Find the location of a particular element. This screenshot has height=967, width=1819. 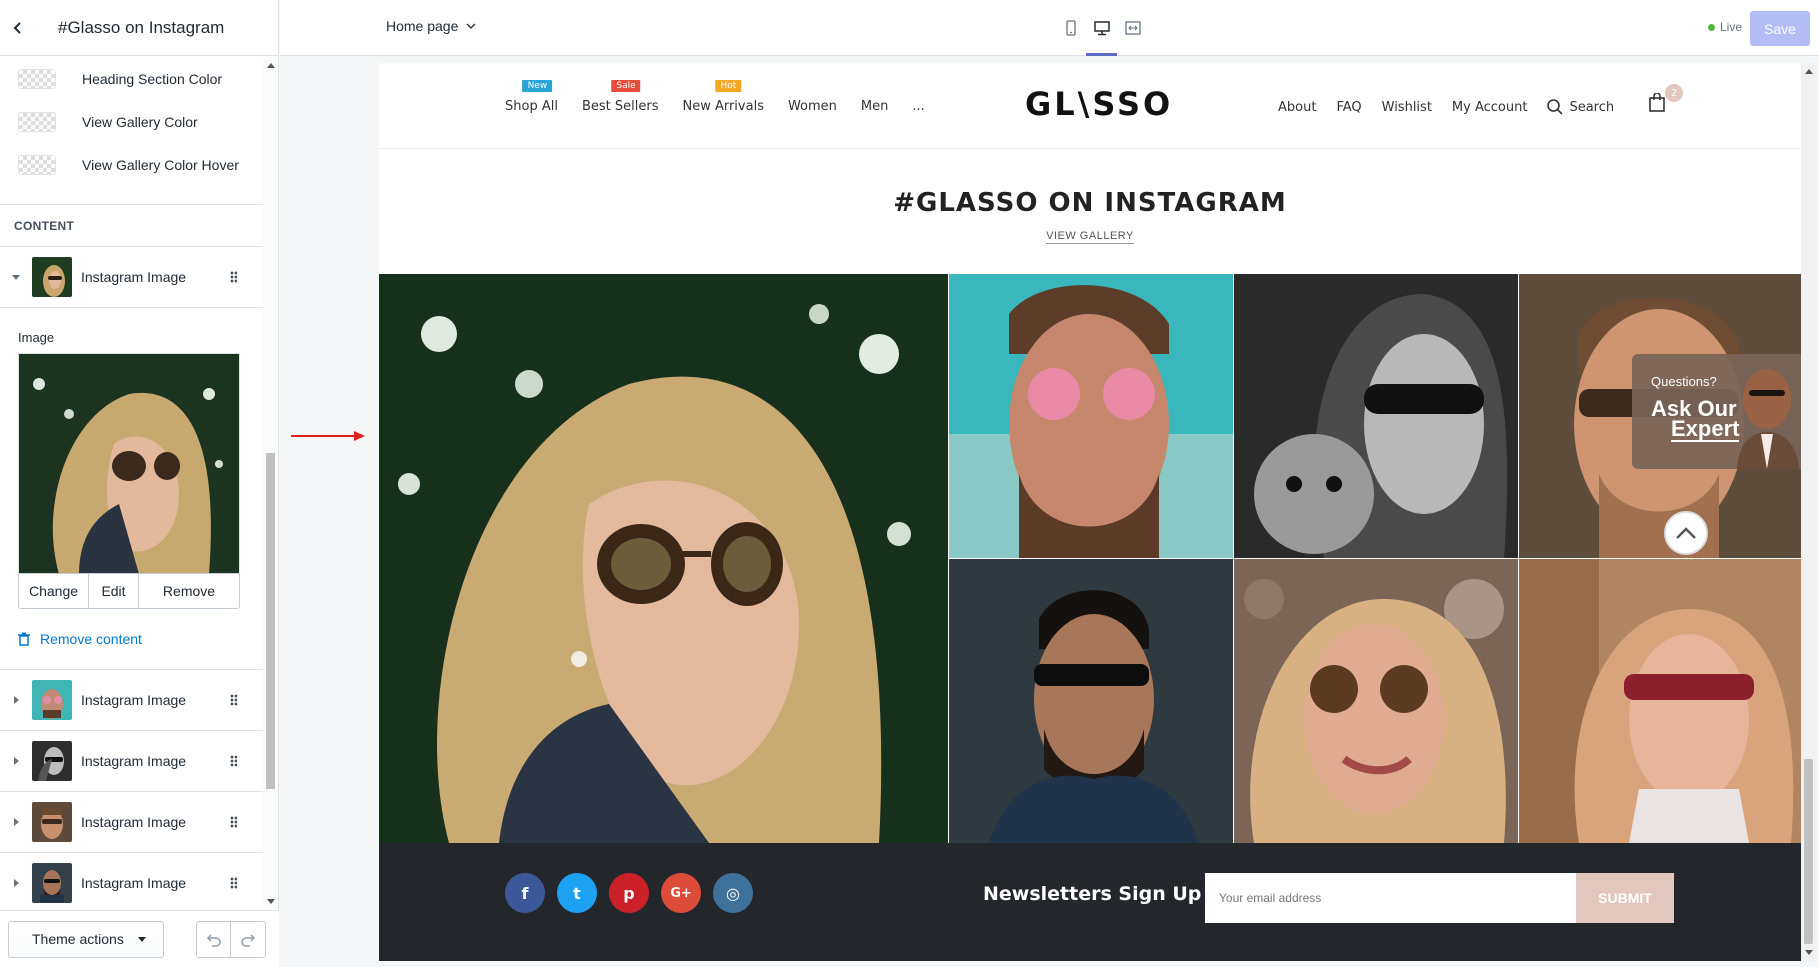

ask-expert-widget: Questions? Ask Our Expert is located at coordinates (1716, 411).